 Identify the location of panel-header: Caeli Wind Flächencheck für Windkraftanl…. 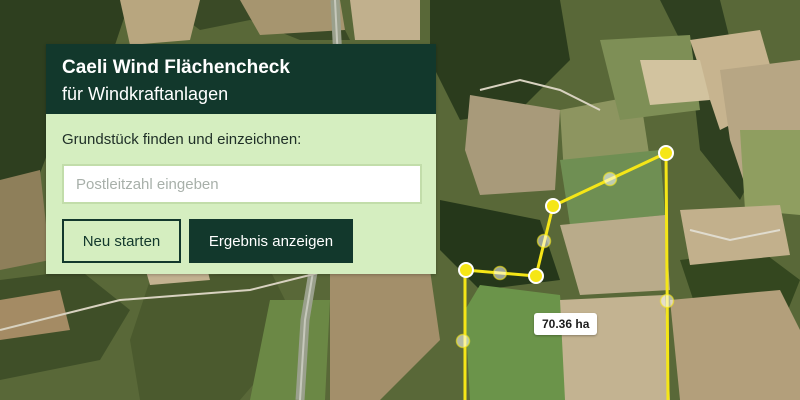
(241, 79).